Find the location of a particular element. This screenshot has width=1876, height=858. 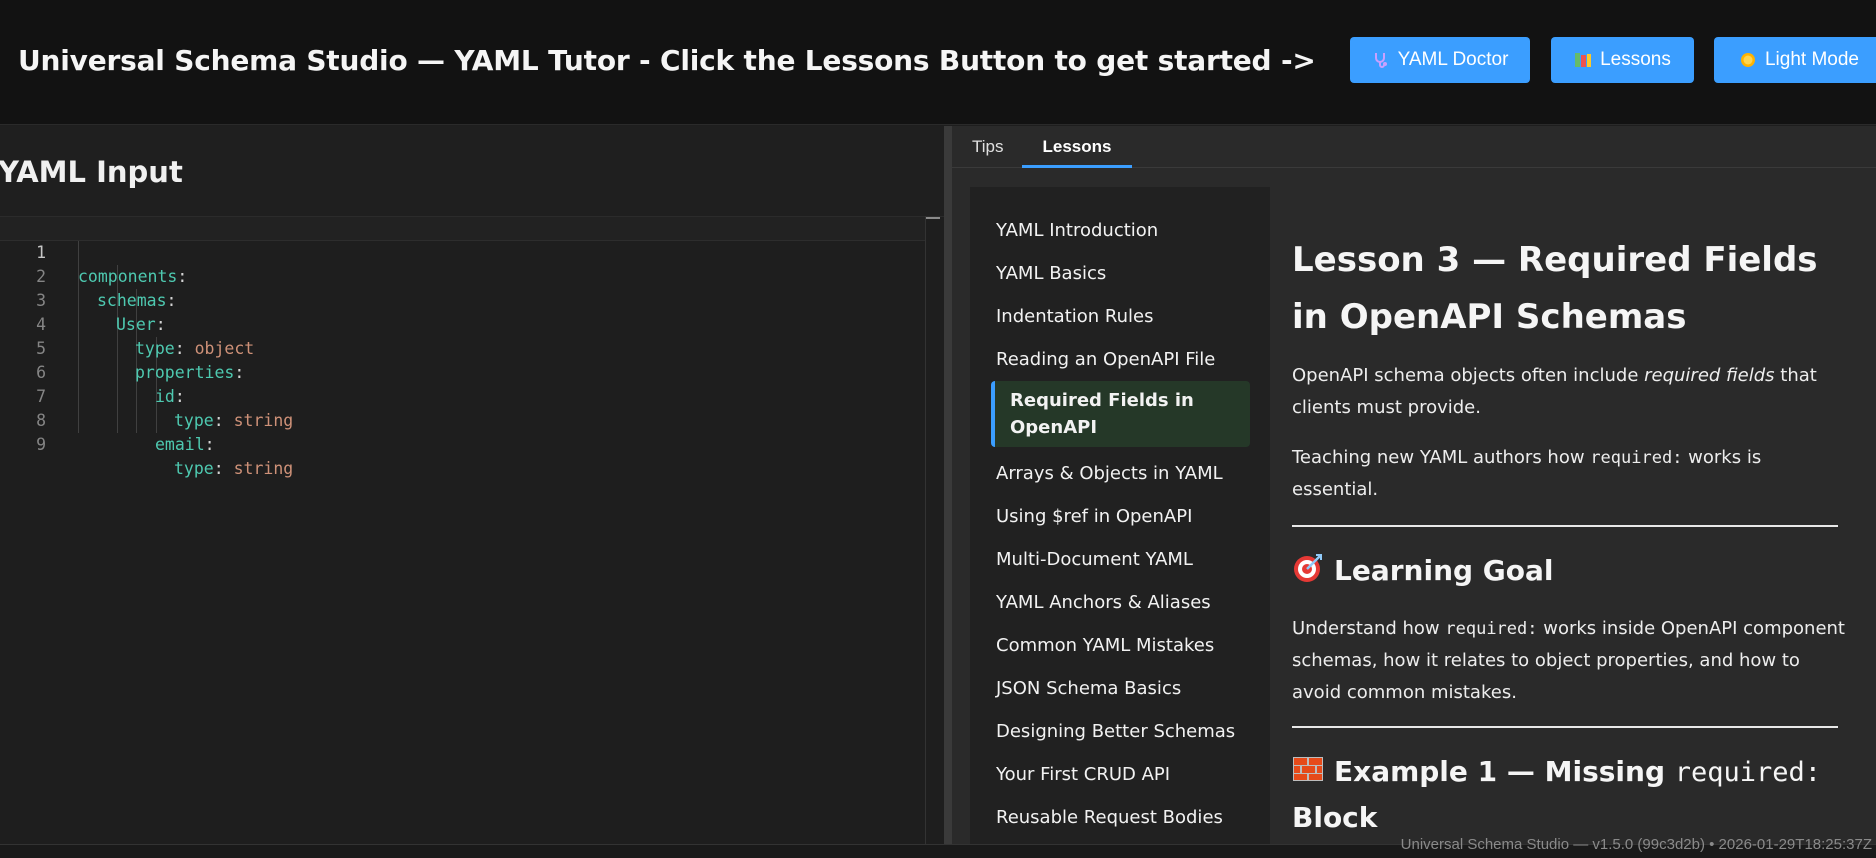

lesson-nav-item: YAML Introduction is located at coordinates (1126, 230).